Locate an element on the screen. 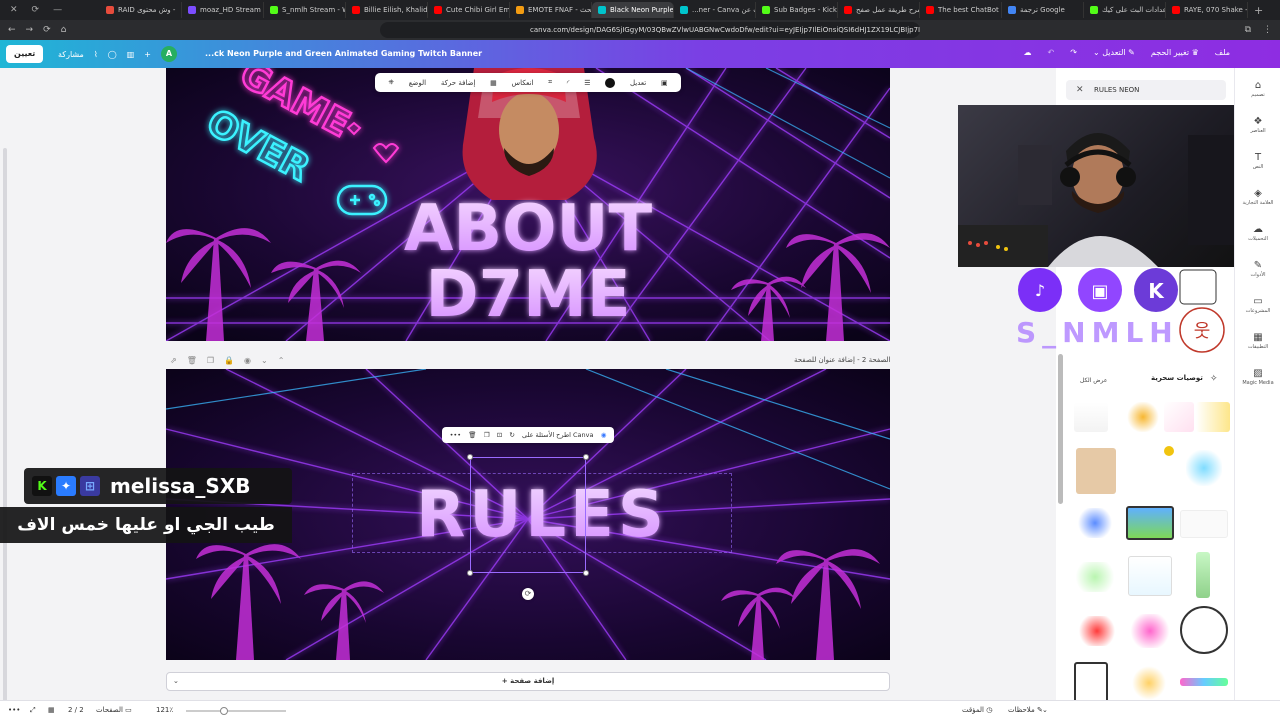  chart-icon: ⌇ is located at coordinates (96, 54).